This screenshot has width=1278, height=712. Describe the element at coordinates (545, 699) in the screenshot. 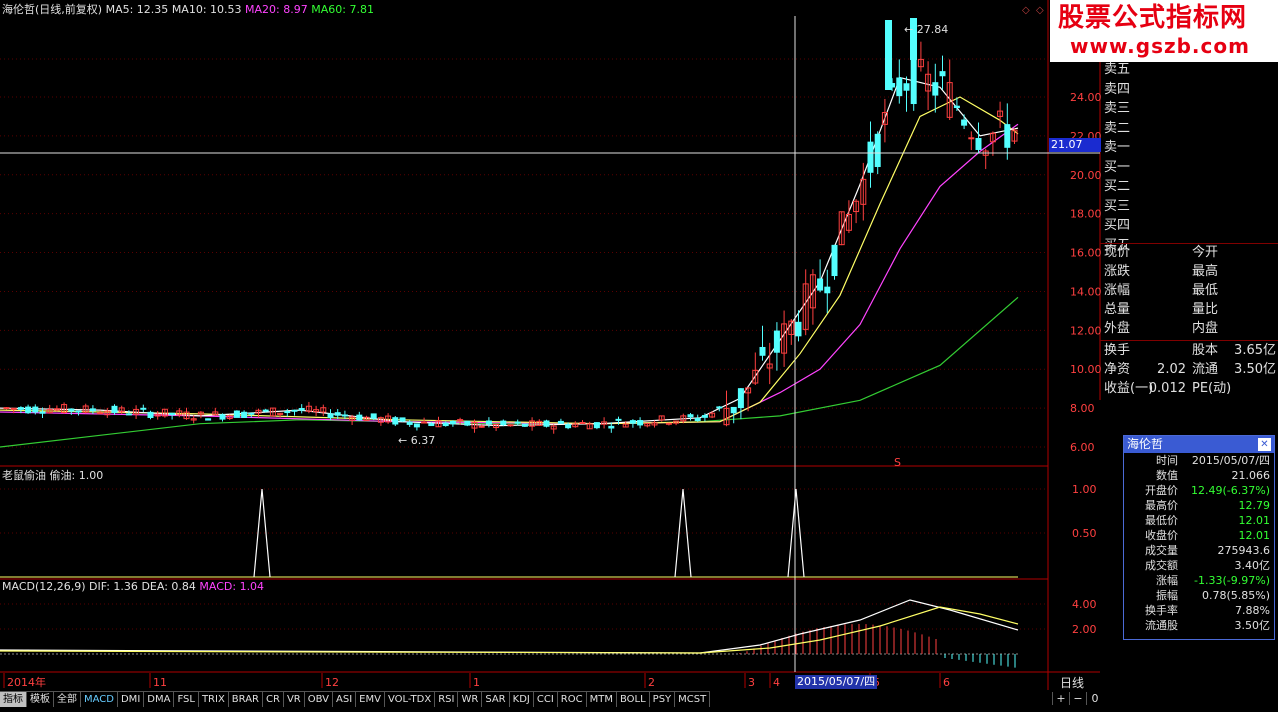

I see `tab-cci: CCI` at that location.